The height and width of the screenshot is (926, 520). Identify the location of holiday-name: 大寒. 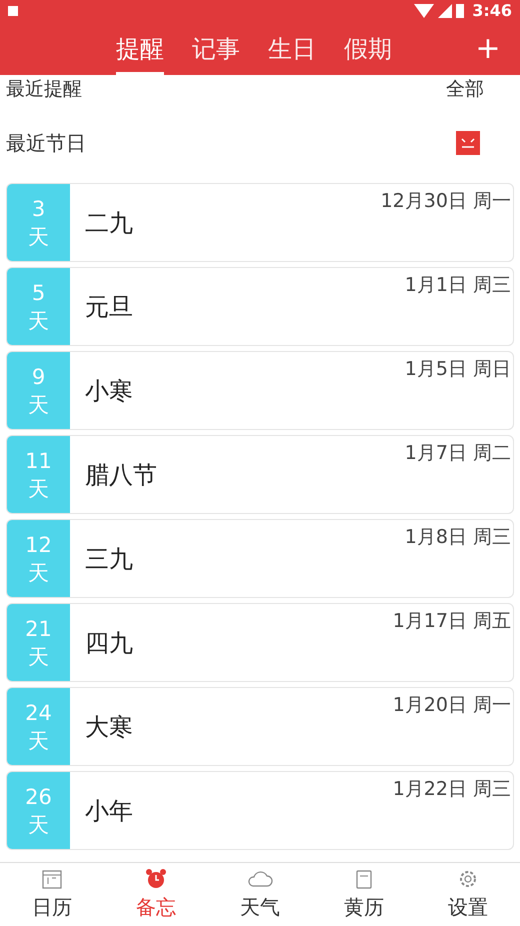
(109, 727).